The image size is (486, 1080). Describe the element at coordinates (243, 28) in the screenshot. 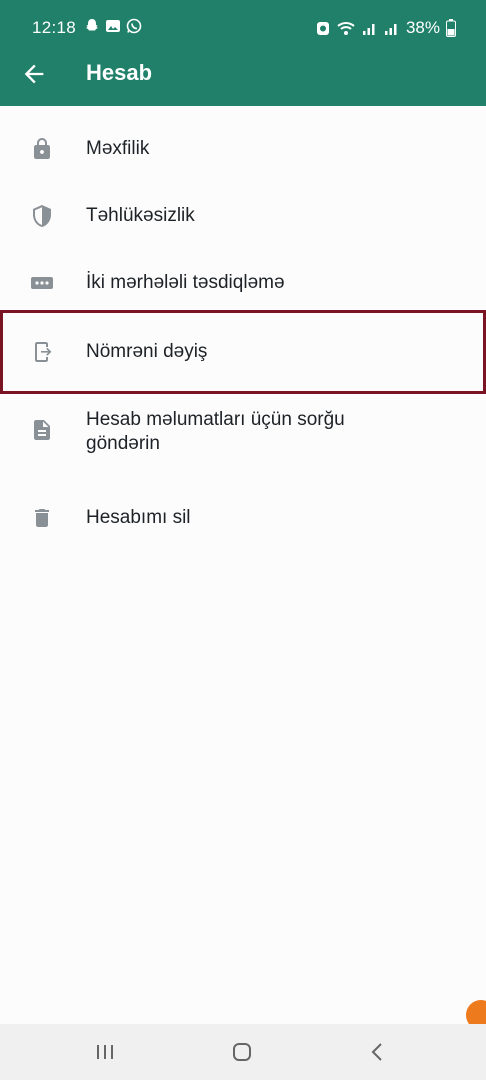

I see `status-bar: 12:18 38%` at that location.